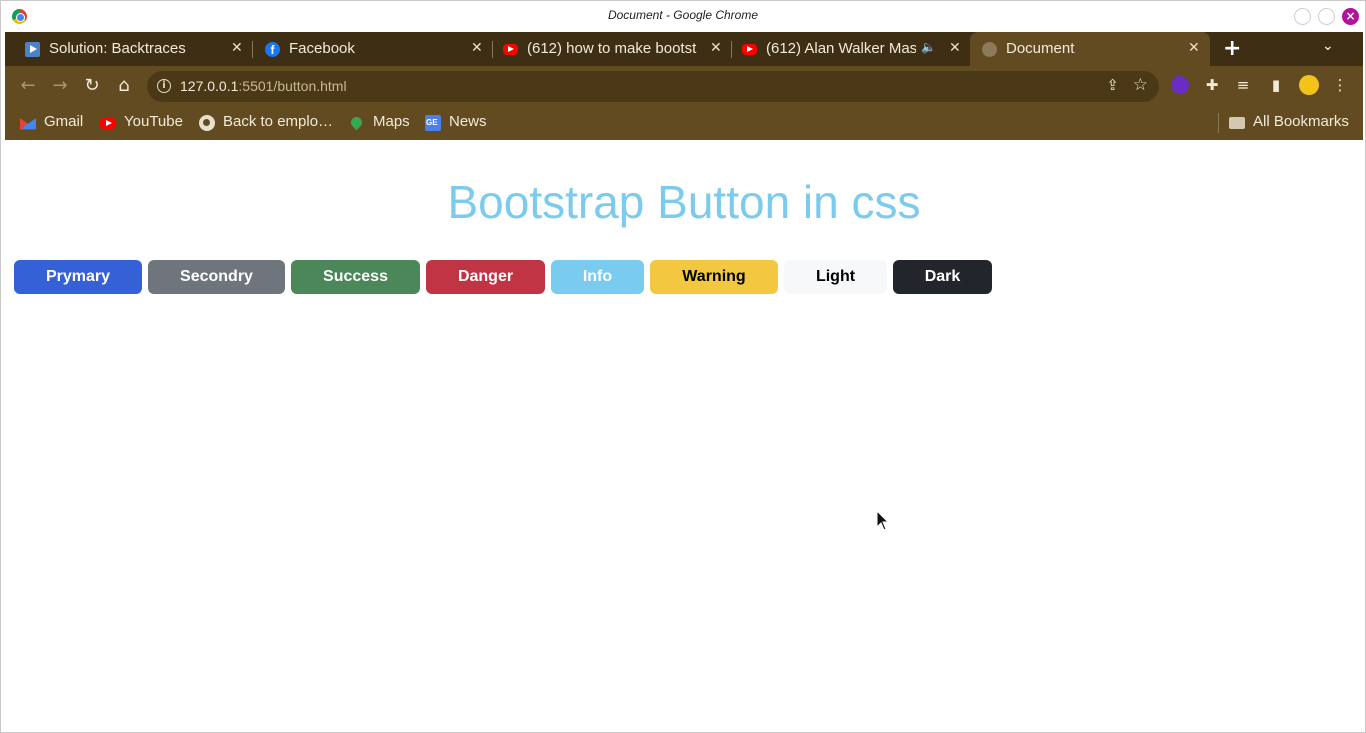  Describe the element at coordinates (356, 122) in the screenshot. I see `maps-icon` at that location.